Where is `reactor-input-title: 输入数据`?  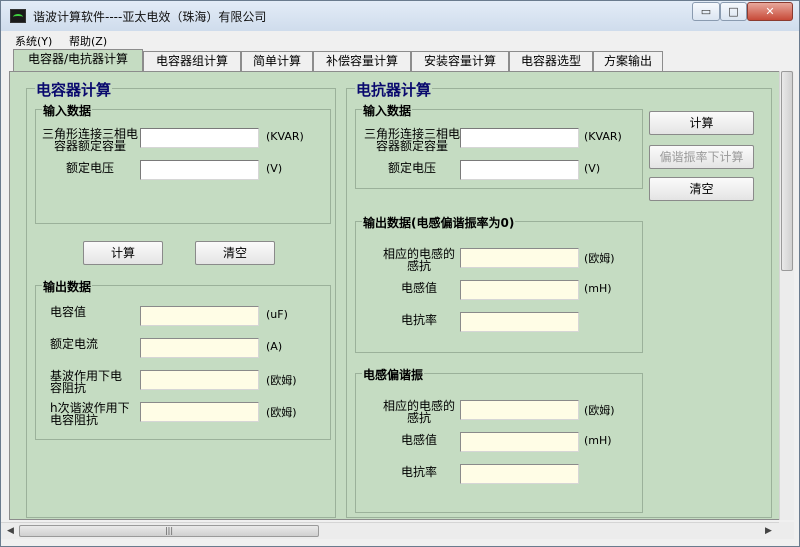 reactor-input-title: 输入数据 is located at coordinates (387, 110).